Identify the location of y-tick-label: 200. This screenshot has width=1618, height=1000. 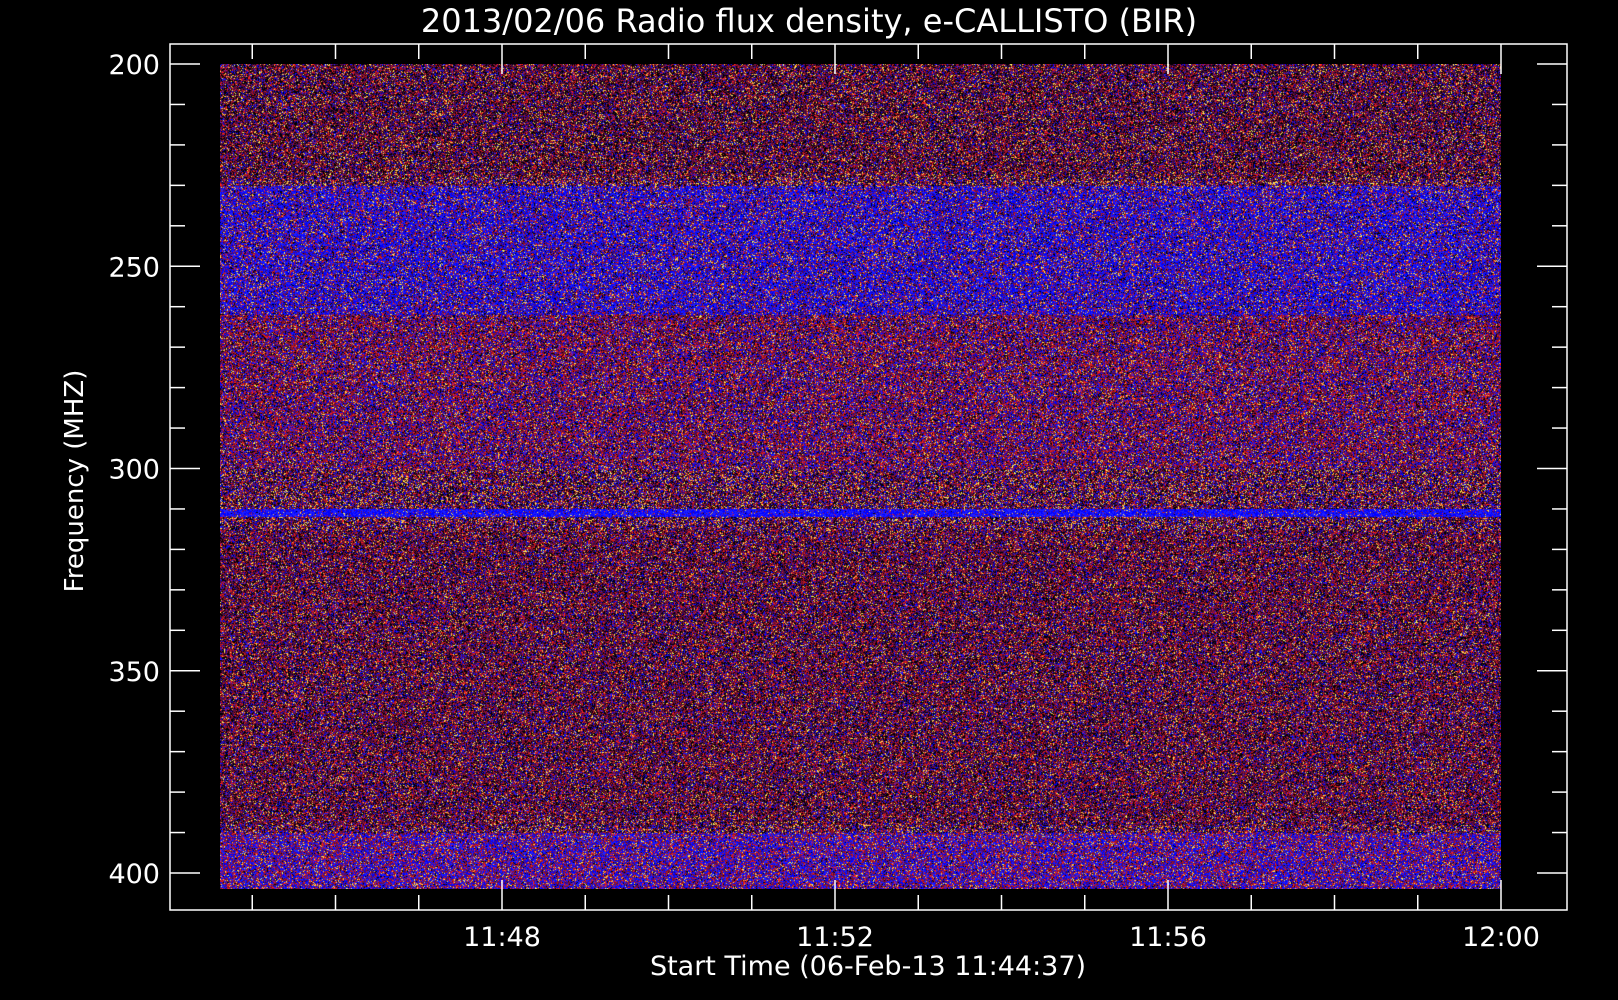
(134, 65).